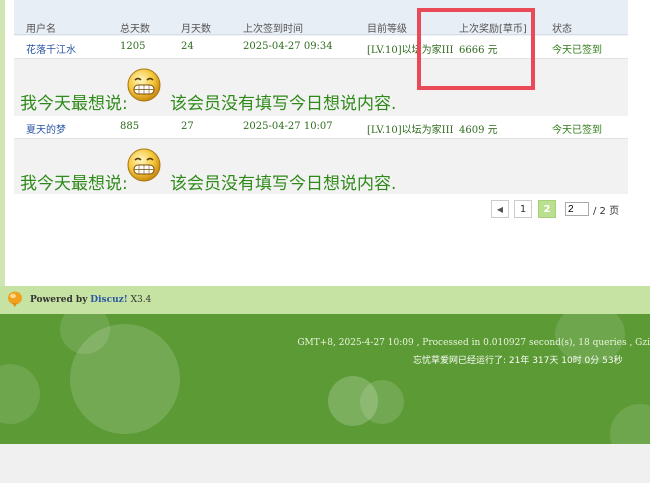 Image resolution: width=650 pixels, height=483 pixels. I want to click on month-days: 24, so click(187, 46).